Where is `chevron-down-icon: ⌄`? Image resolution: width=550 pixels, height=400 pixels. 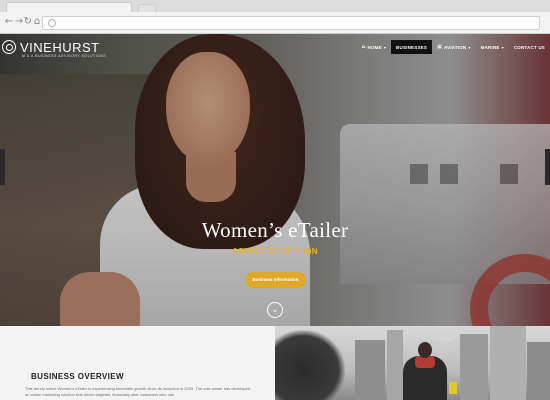 chevron-down-icon: ⌄ is located at coordinates (275, 310).